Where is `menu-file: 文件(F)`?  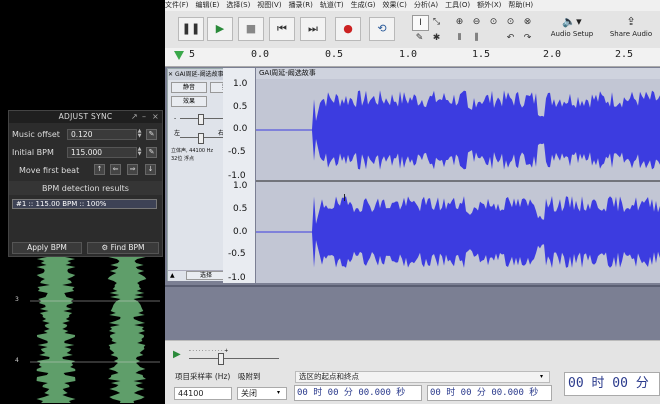
menu-file: 文件(F) is located at coordinates (177, 5).